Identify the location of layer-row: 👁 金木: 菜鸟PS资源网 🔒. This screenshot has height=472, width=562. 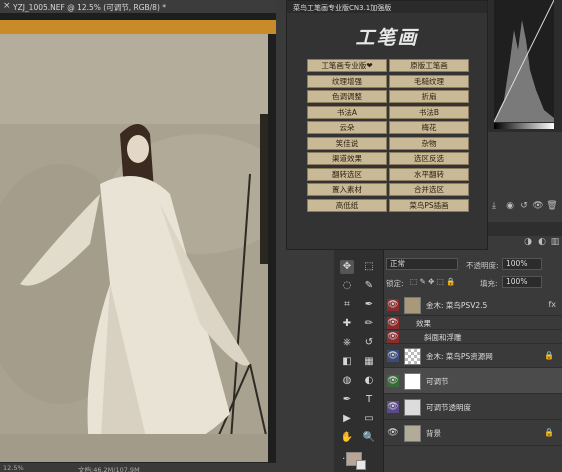
(473, 356).